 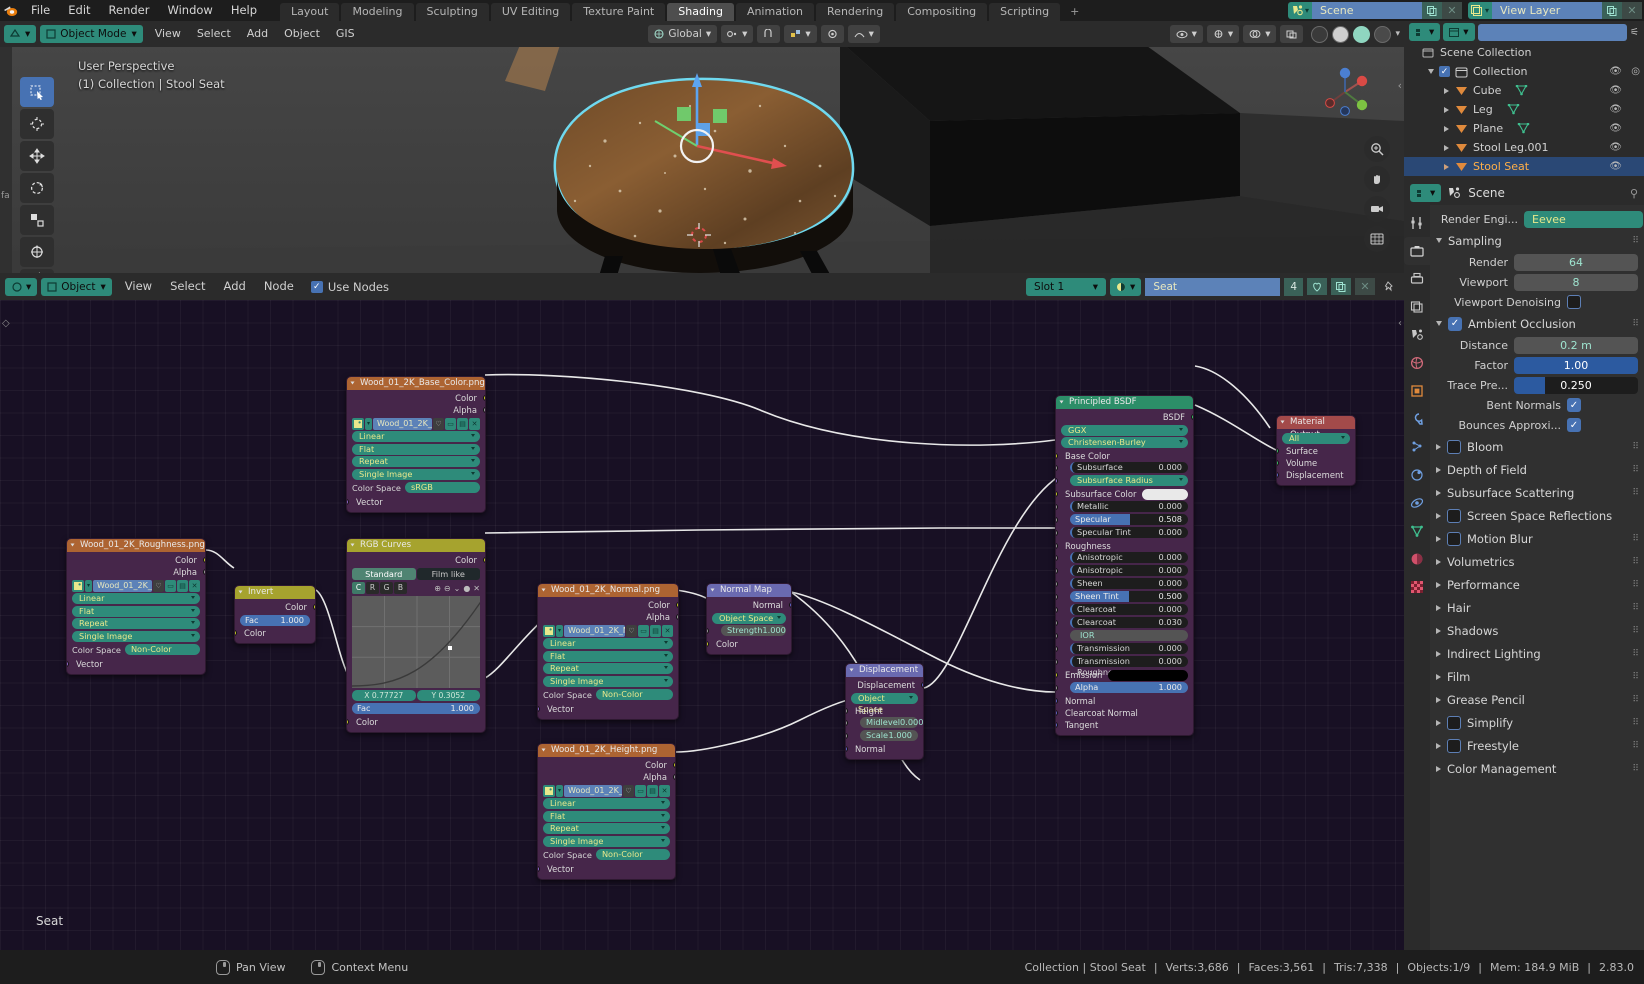 What do you see at coordinates (136, 606) in the screenshot?
I see `node-tex-roughness: Wood_01_2K_Roughness.png Color Alpha ▾ W` at bounding box center [136, 606].